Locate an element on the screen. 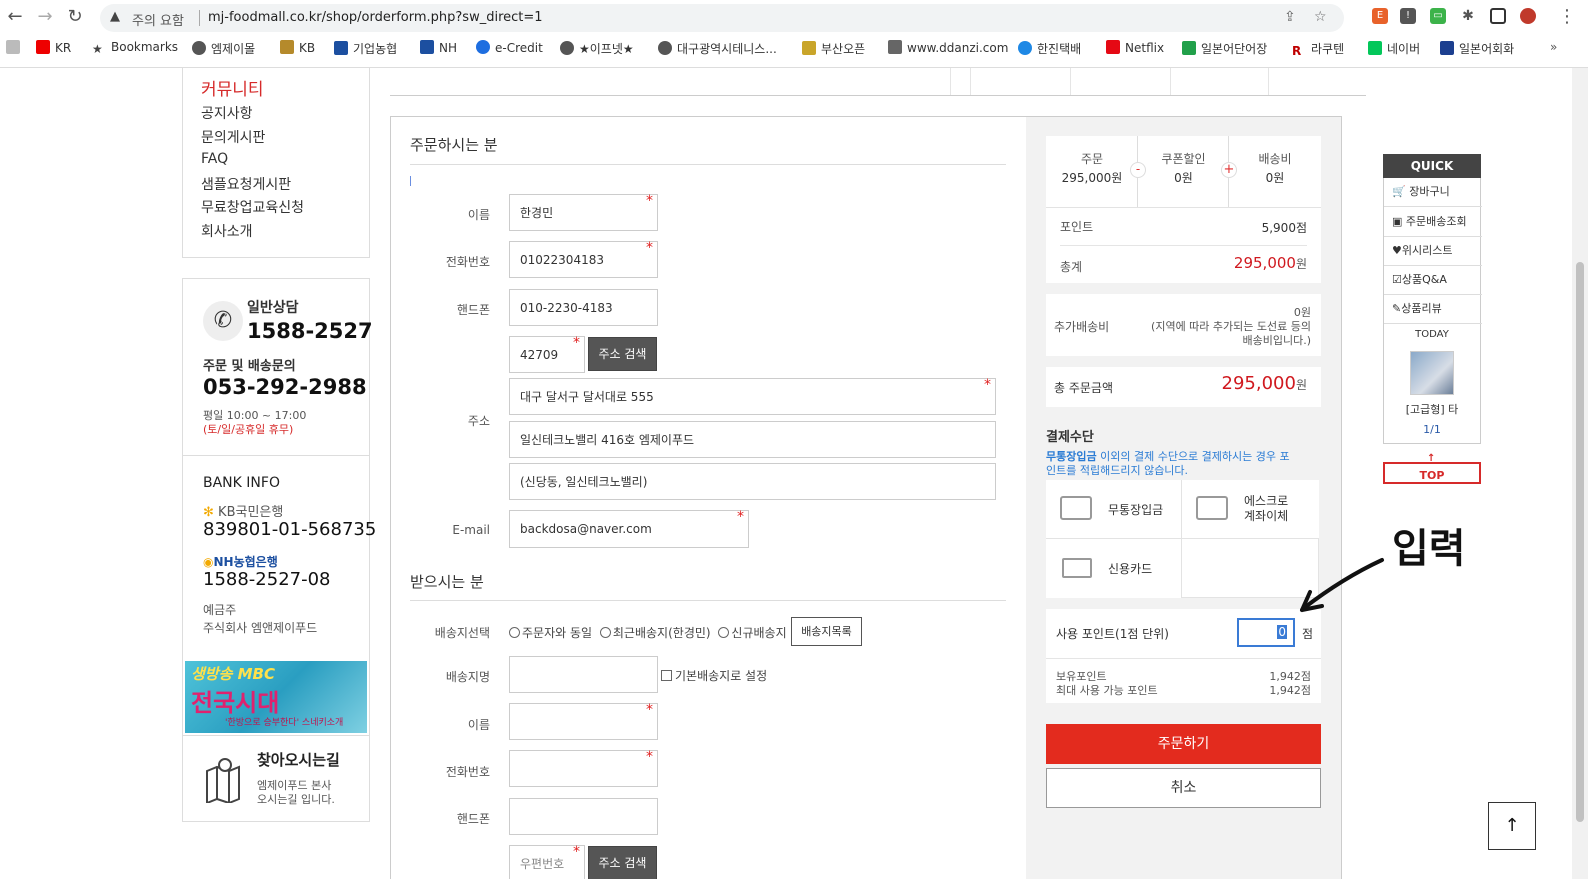 Image resolution: width=1588 pixels, height=879 pixels. bookmark-item: www.ddanzi.com is located at coordinates (948, 49).